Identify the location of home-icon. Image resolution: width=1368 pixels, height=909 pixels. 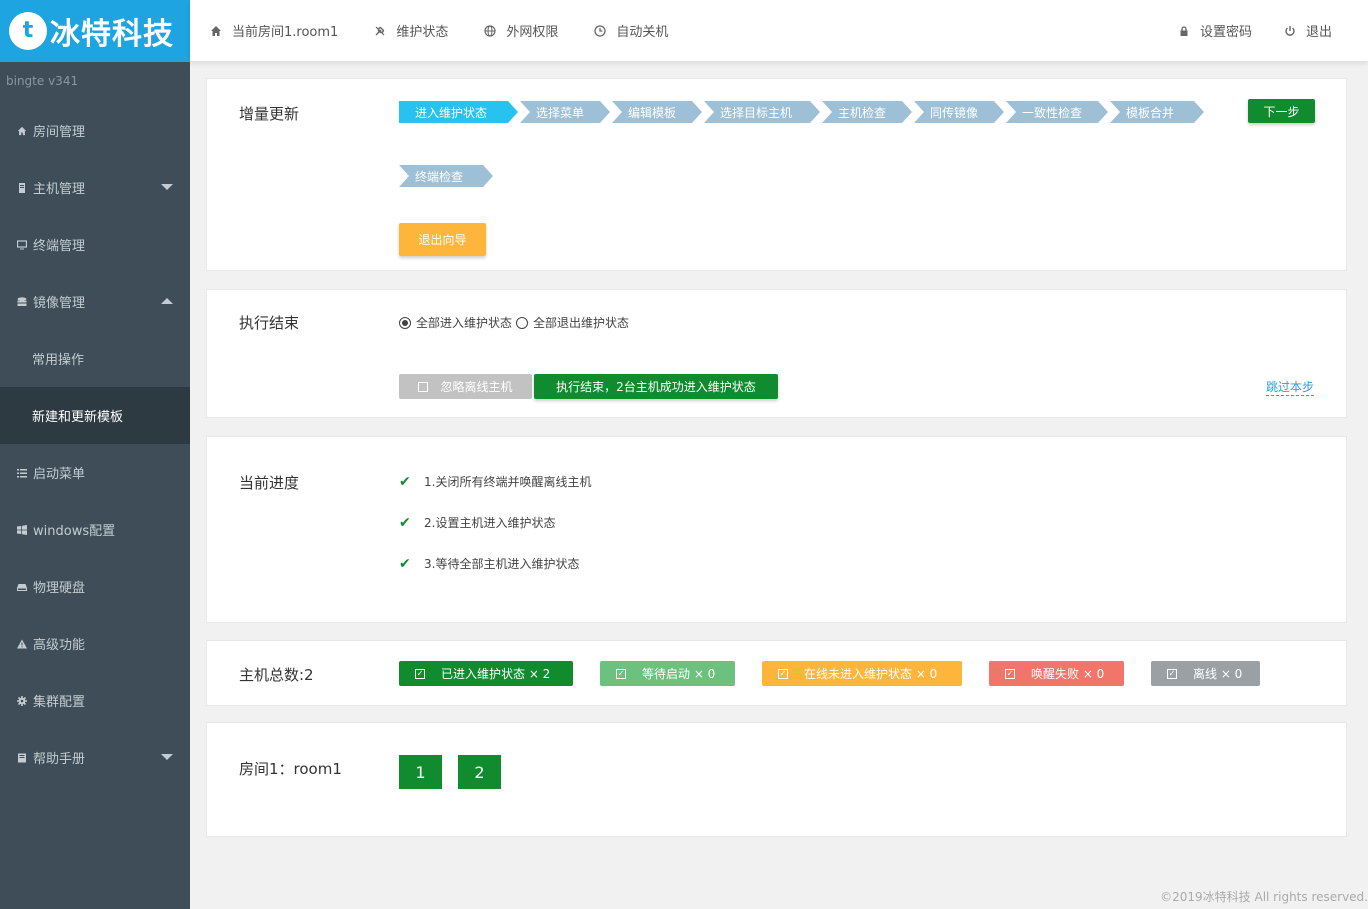
(22, 131).